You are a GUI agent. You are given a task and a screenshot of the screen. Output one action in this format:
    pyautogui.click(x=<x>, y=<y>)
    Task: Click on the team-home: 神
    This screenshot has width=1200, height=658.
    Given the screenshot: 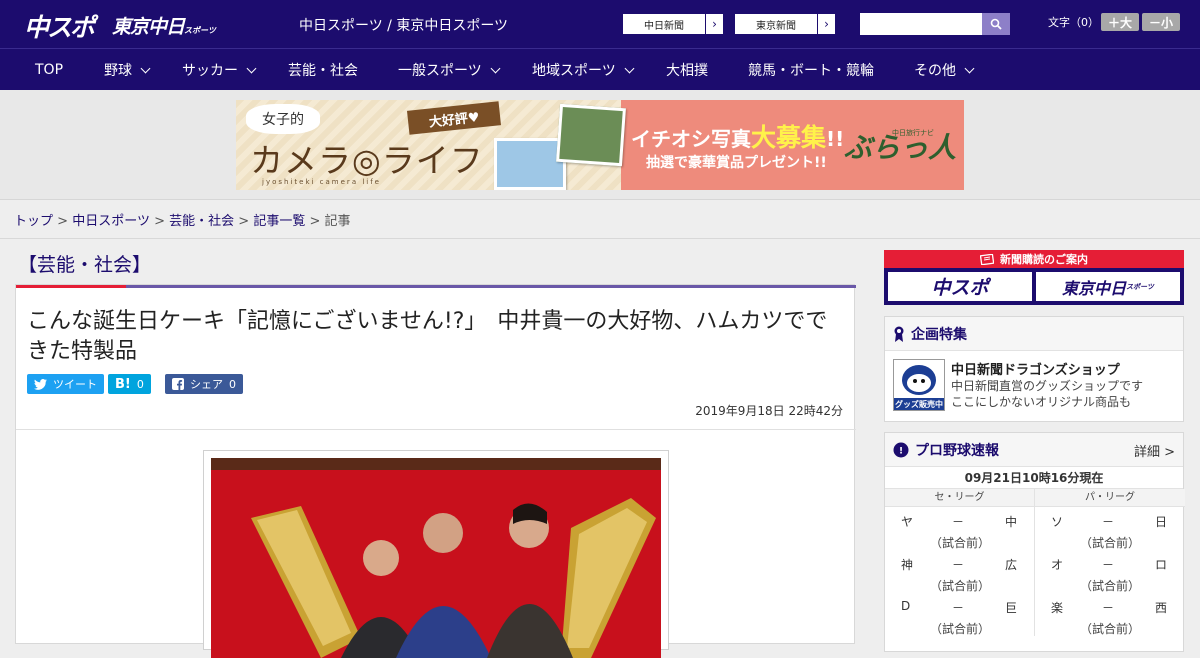 What is the action you would take?
    pyautogui.click(x=907, y=565)
    